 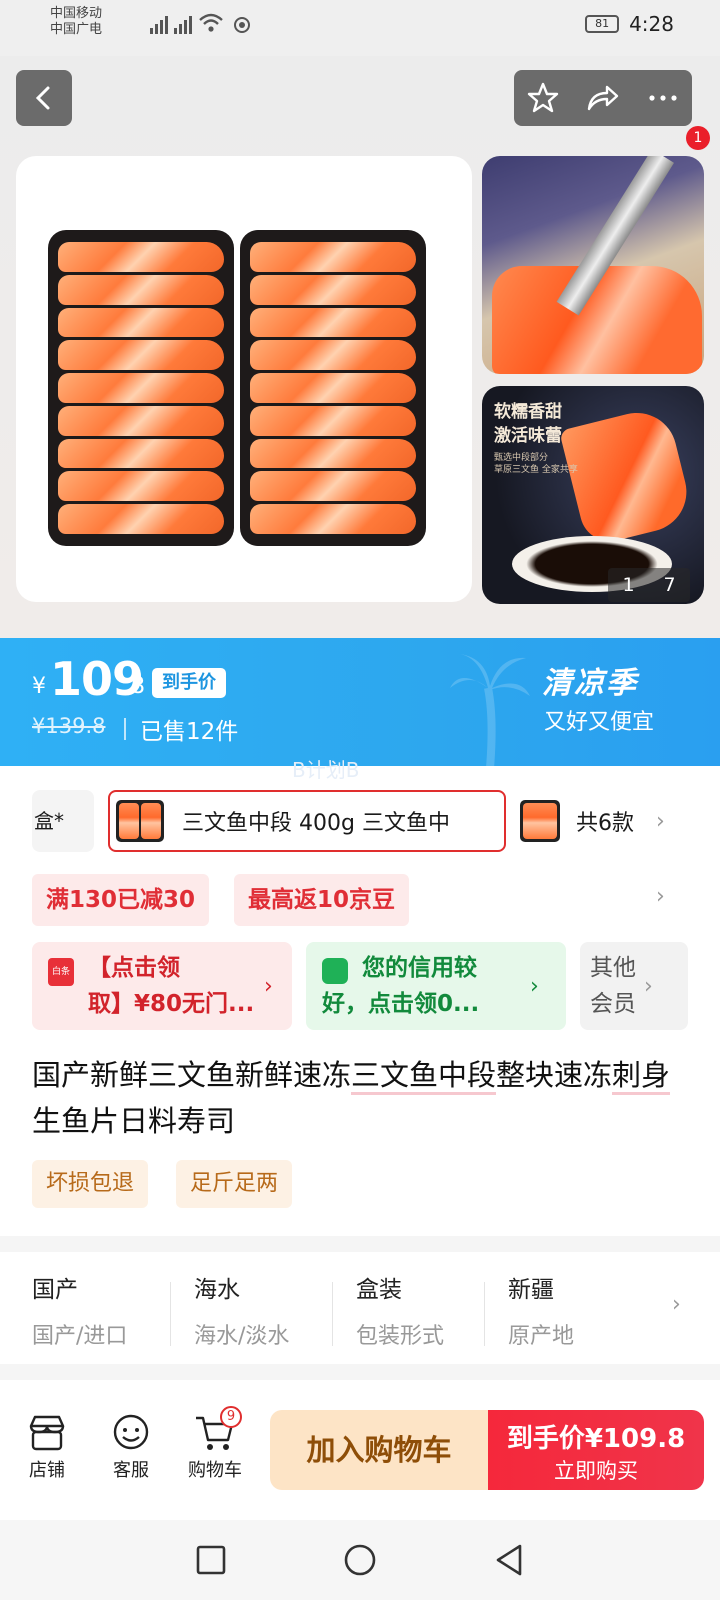 I want to click on member-line-2: 会员, so click(x=613, y=1004).